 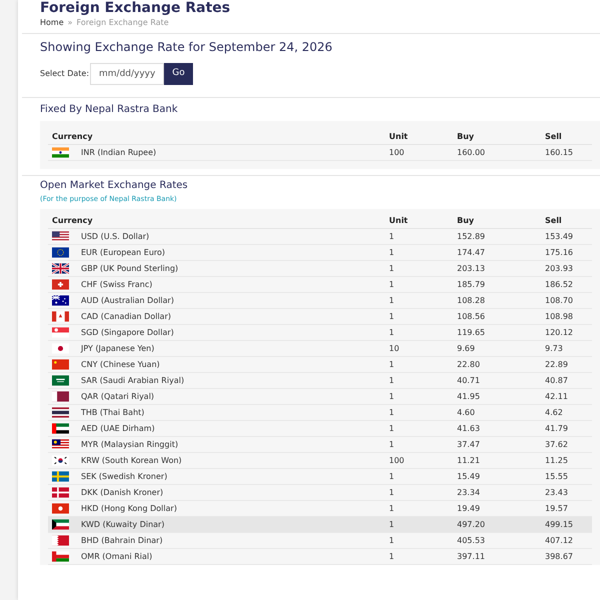 What do you see at coordinates (123, 252) in the screenshot?
I see `table-cell: EUR (European Euro)` at bounding box center [123, 252].